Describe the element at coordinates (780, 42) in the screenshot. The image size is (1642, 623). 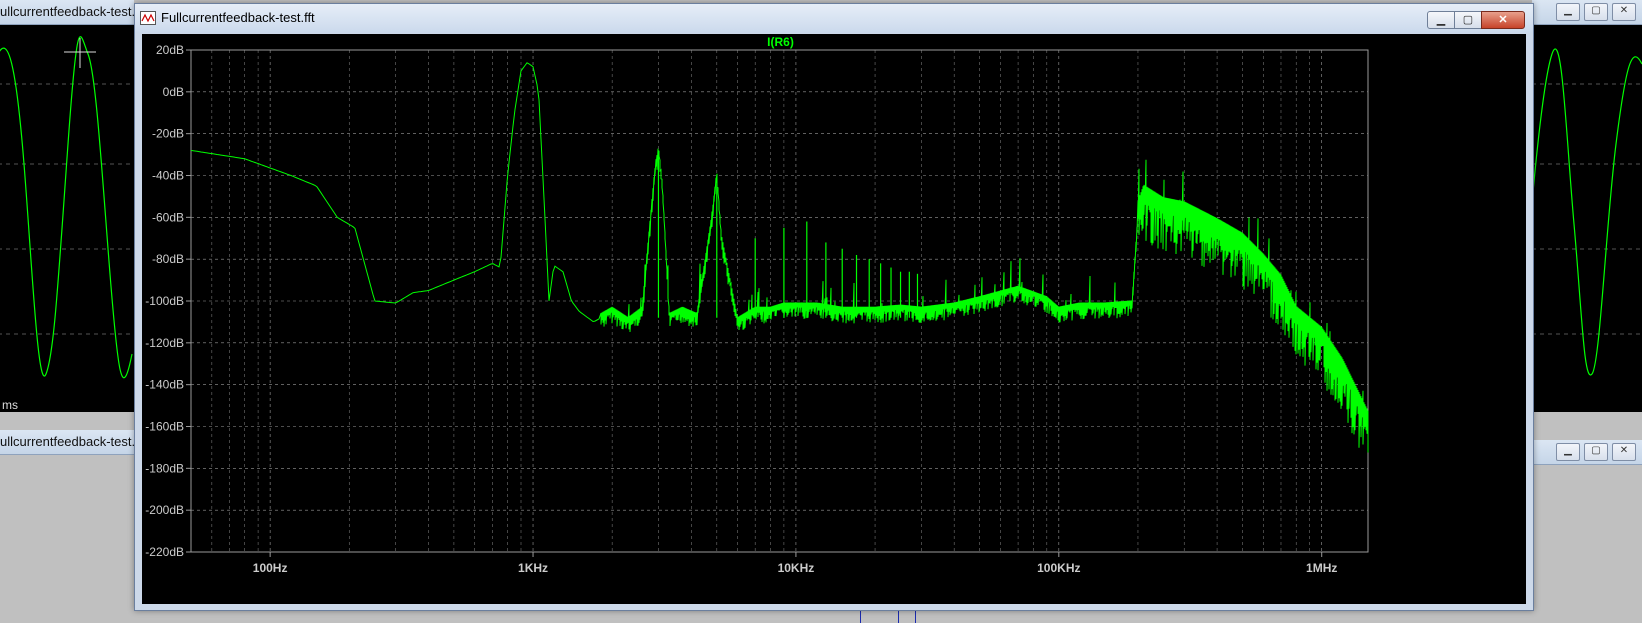
I see `chart-title: I(R6)` at that location.